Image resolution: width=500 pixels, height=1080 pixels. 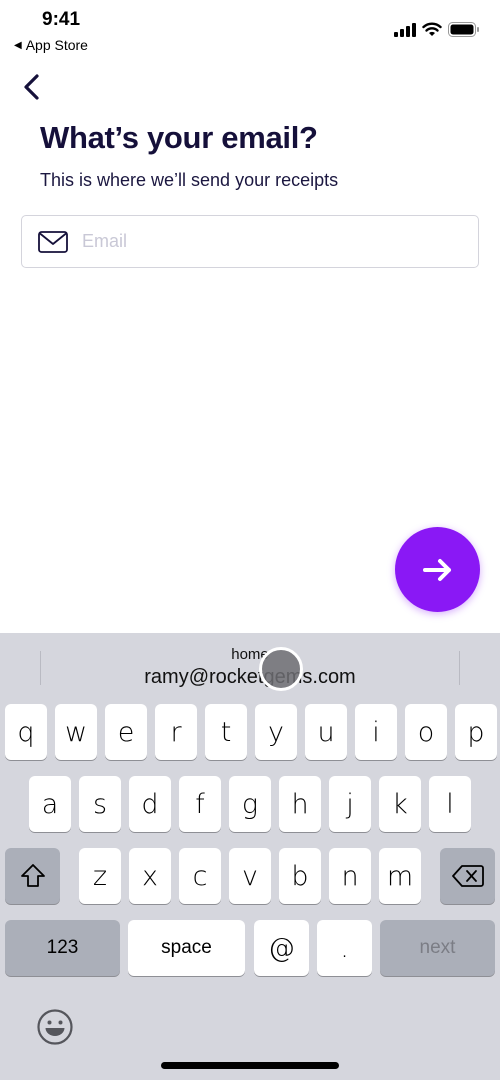 I want to click on page-subtitle: This is where we’ll send your receipts, so click(x=189, y=180).